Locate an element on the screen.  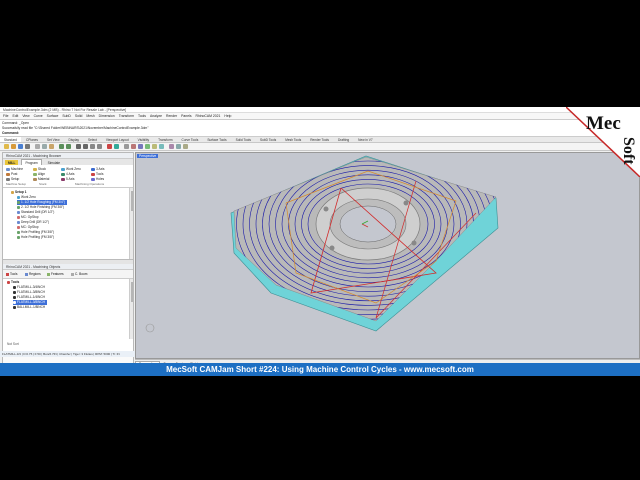
redo-icon is located at coordinates (68, 146).